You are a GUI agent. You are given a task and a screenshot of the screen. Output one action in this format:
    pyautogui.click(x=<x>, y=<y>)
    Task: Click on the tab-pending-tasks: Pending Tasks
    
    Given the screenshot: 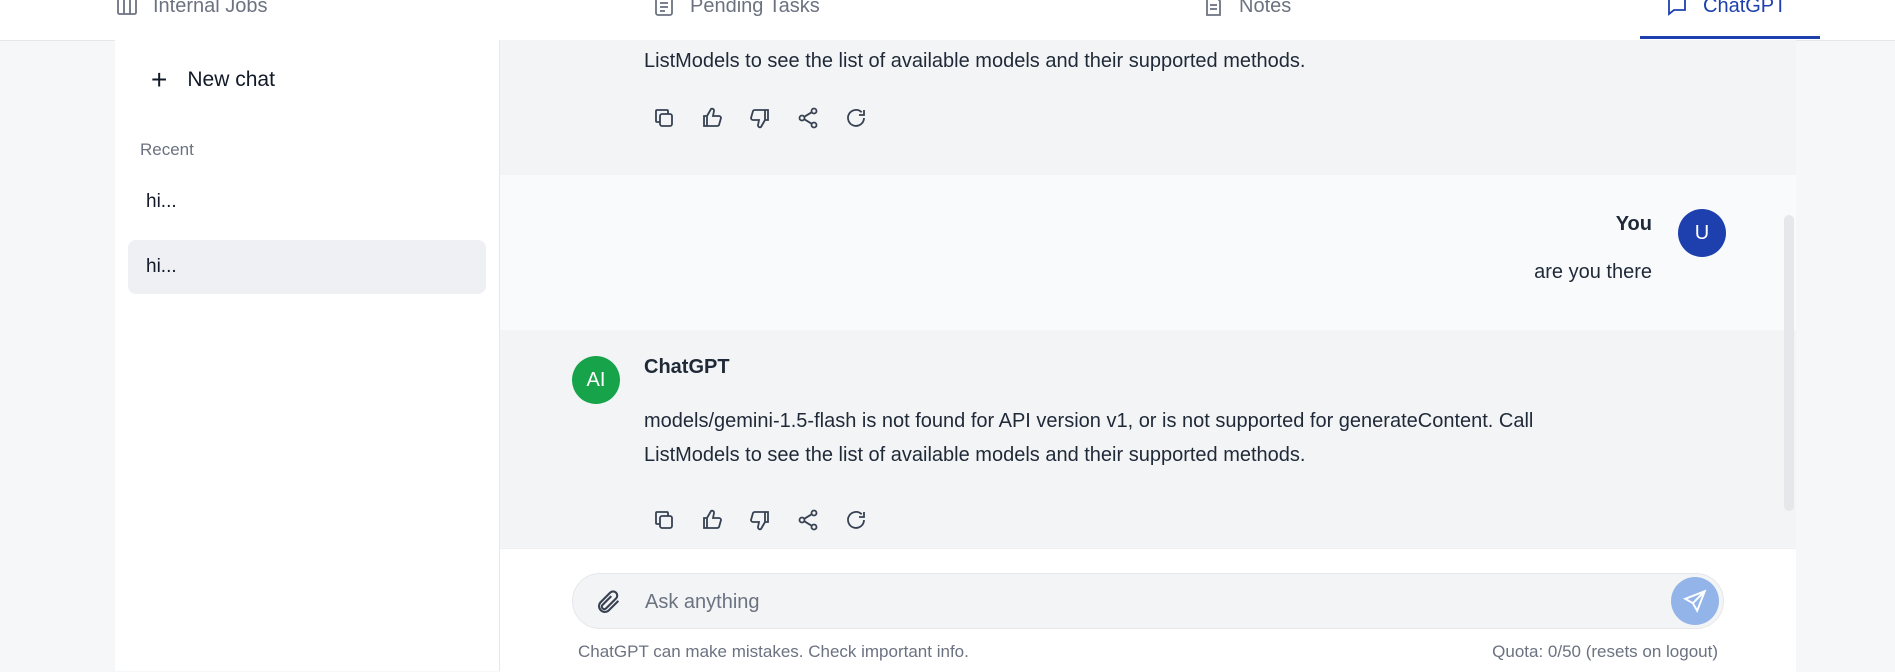 What is the action you would take?
    pyautogui.click(x=736, y=13)
    